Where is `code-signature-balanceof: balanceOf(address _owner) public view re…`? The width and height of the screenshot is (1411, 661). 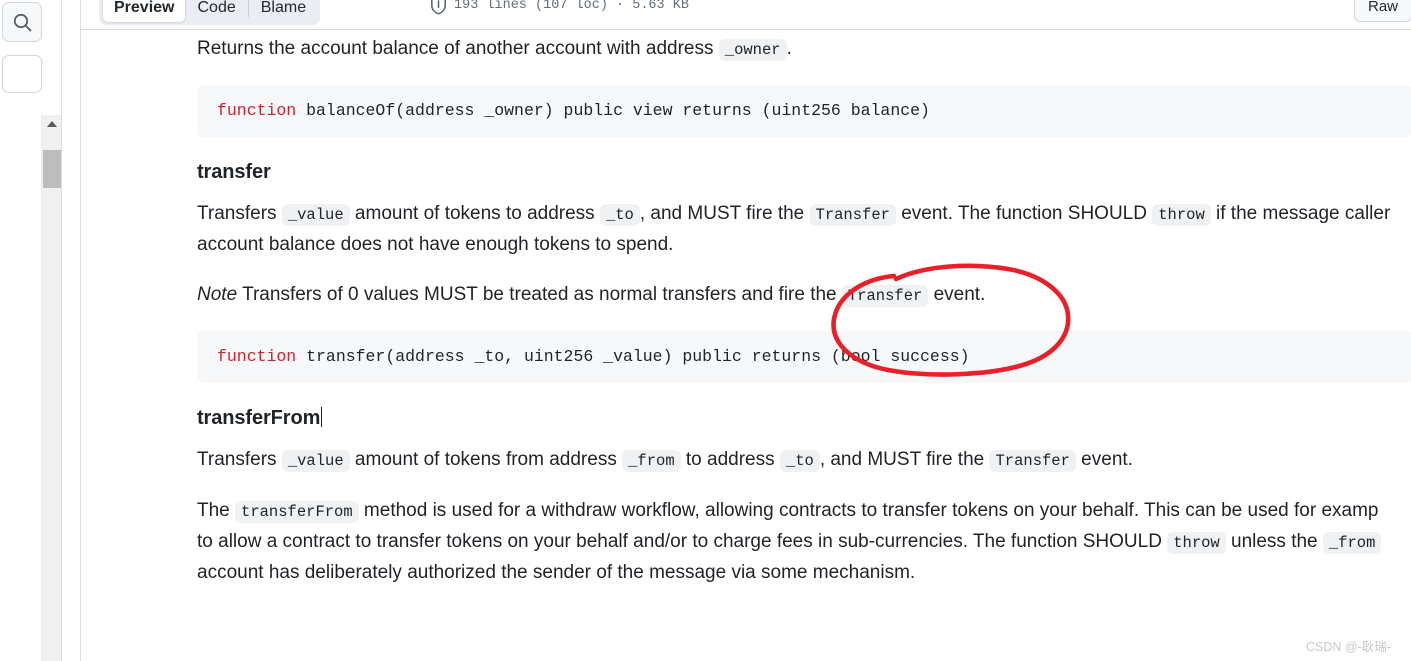
code-signature-balanceof: balanceOf(address _owner) public view re… is located at coordinates (613, 110).